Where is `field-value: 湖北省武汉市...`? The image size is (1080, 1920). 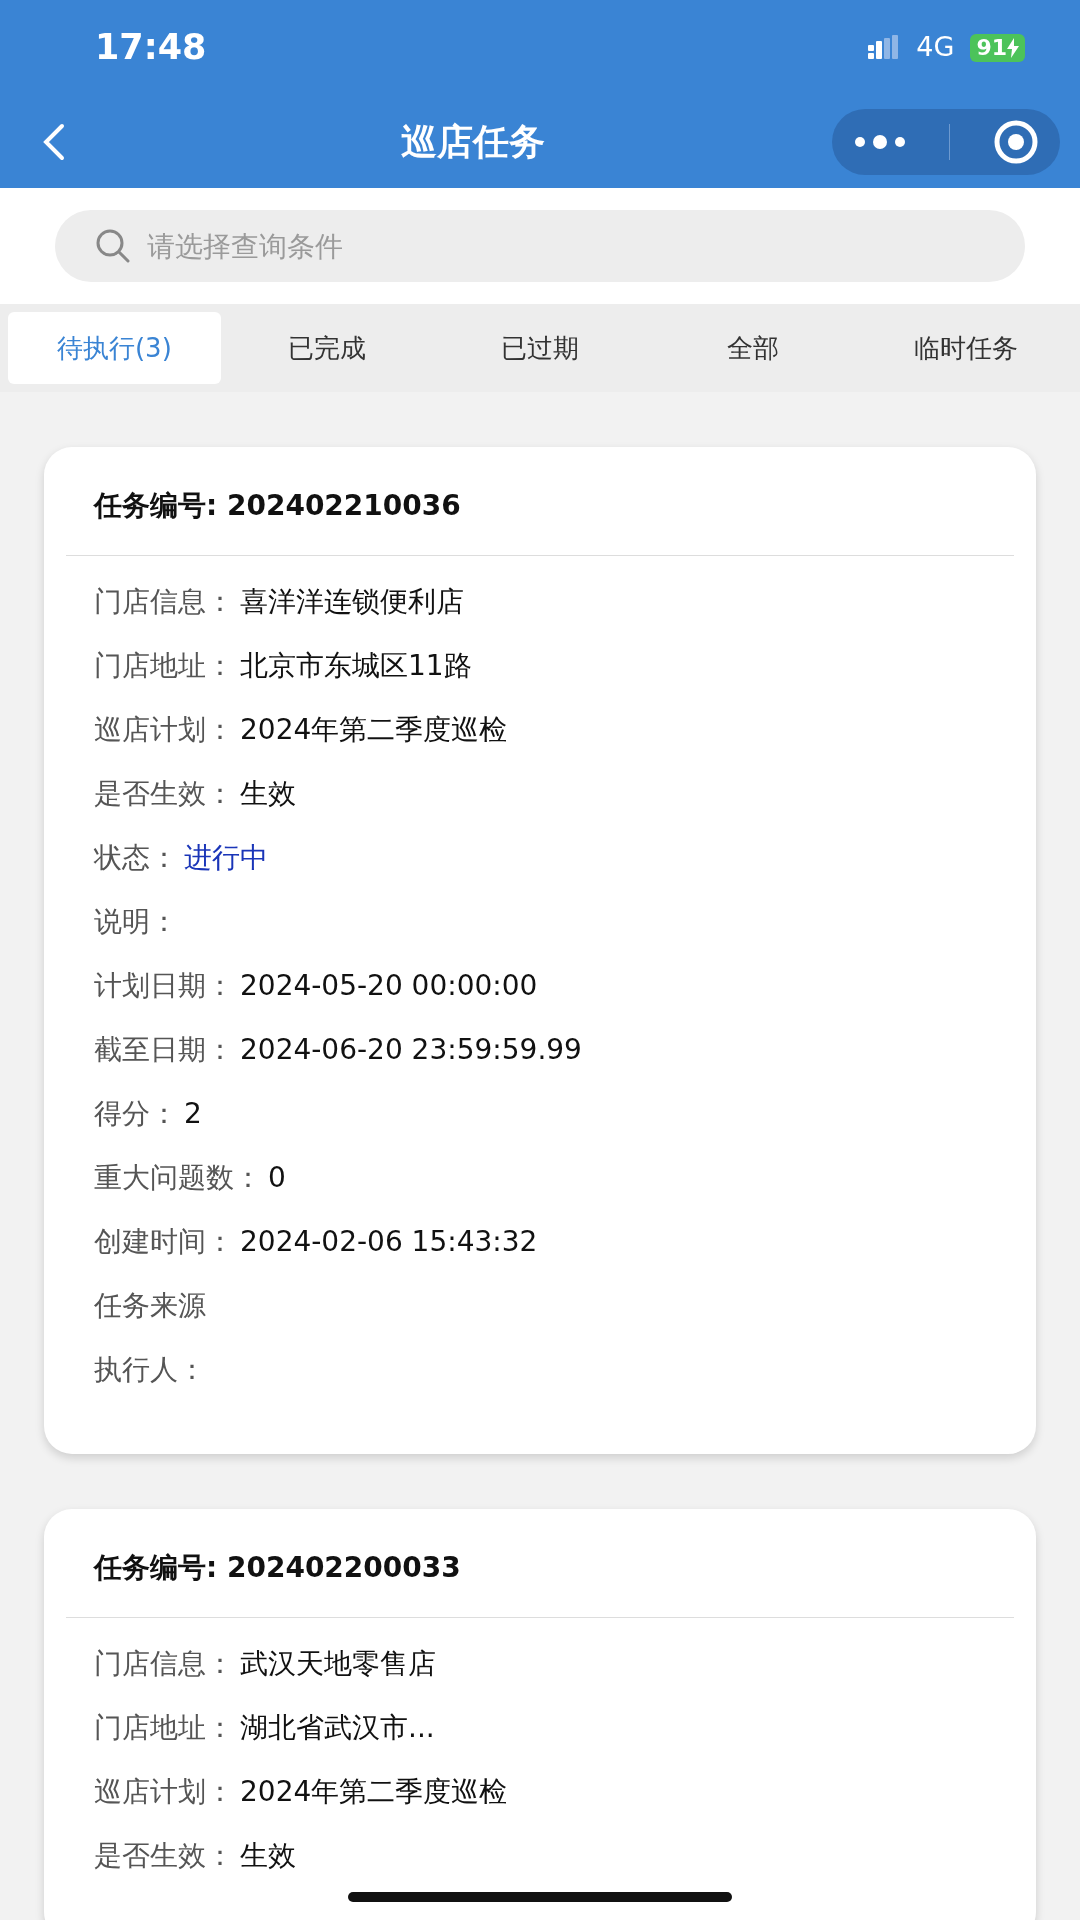
field-value: 湖北省武汉市... is located at coordinates (337, 1728).